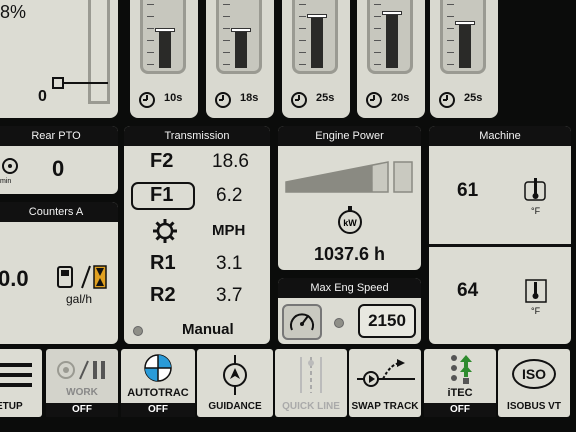  Describe the element at coordinates (535, 189) in the screenshot. I see `coolant-temp-icon` at that location.